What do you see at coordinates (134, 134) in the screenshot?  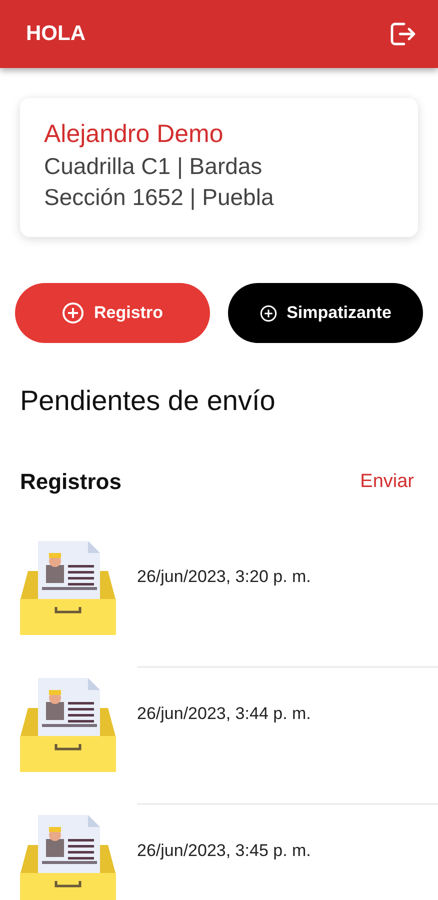 I see `user-name: Alejandro Demo` at bounding box center [134, 134].